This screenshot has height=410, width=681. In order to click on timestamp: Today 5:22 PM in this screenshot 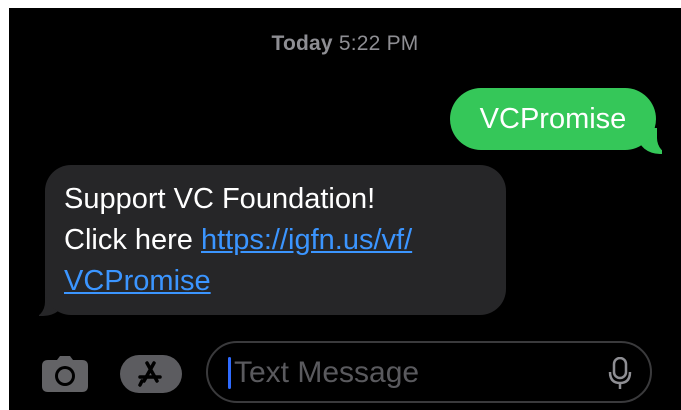, I will do `click(345, 44)`.